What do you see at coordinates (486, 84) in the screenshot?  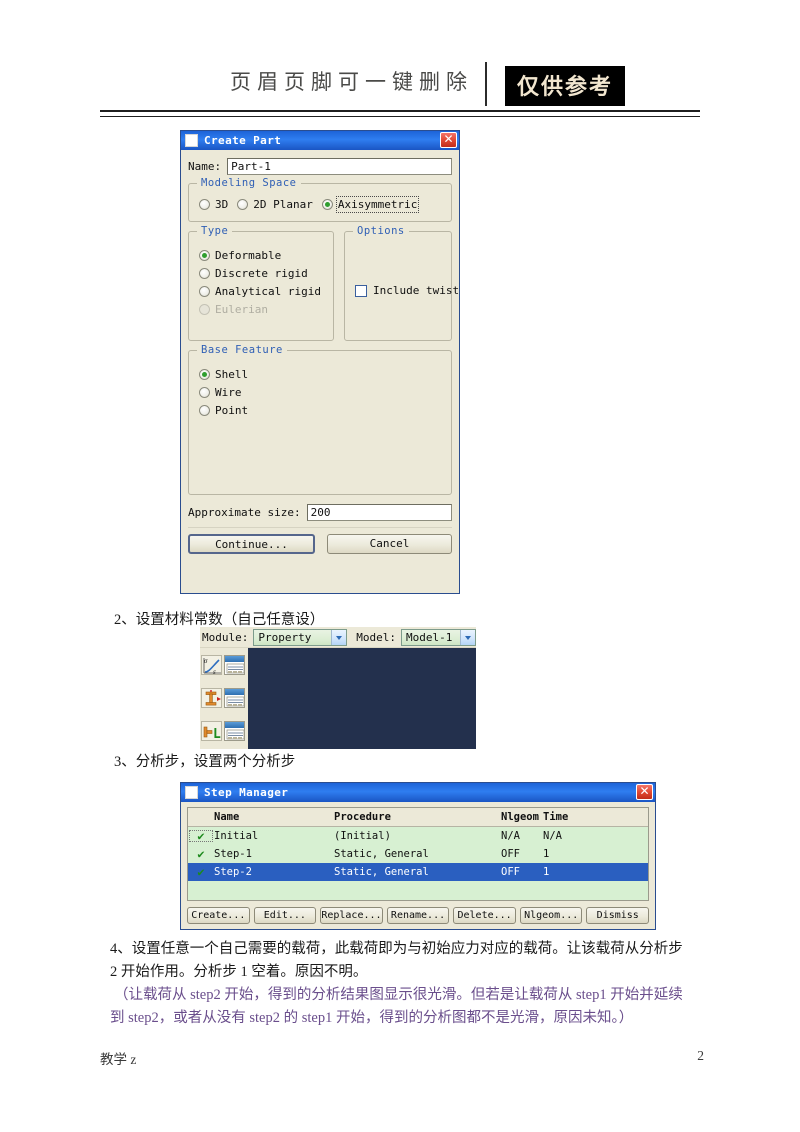 I see `header-divider` at bounding box center [486, 84].